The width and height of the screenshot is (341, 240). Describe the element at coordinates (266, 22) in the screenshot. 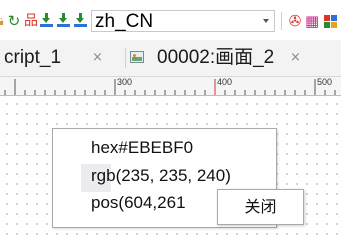

I see `chevron-down-icon` at that location.